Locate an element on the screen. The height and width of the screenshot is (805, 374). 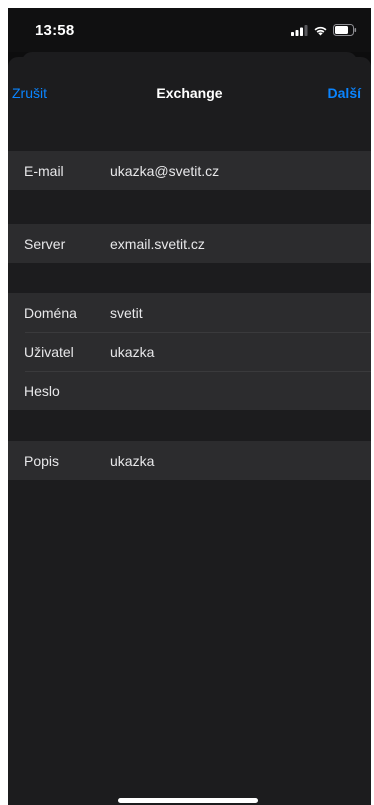
description-field is located at coordinates (235, 460).